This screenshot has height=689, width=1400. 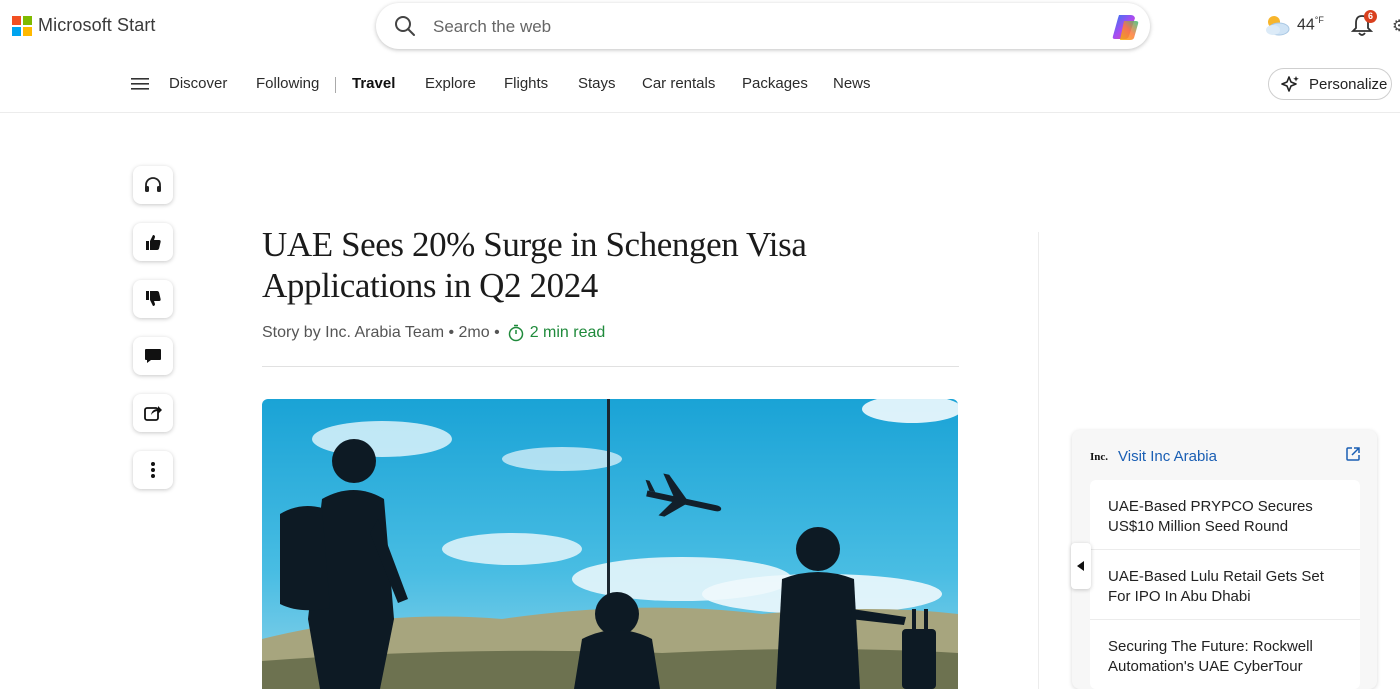 I want to click on nav-divider, so click(x=335, y=85).